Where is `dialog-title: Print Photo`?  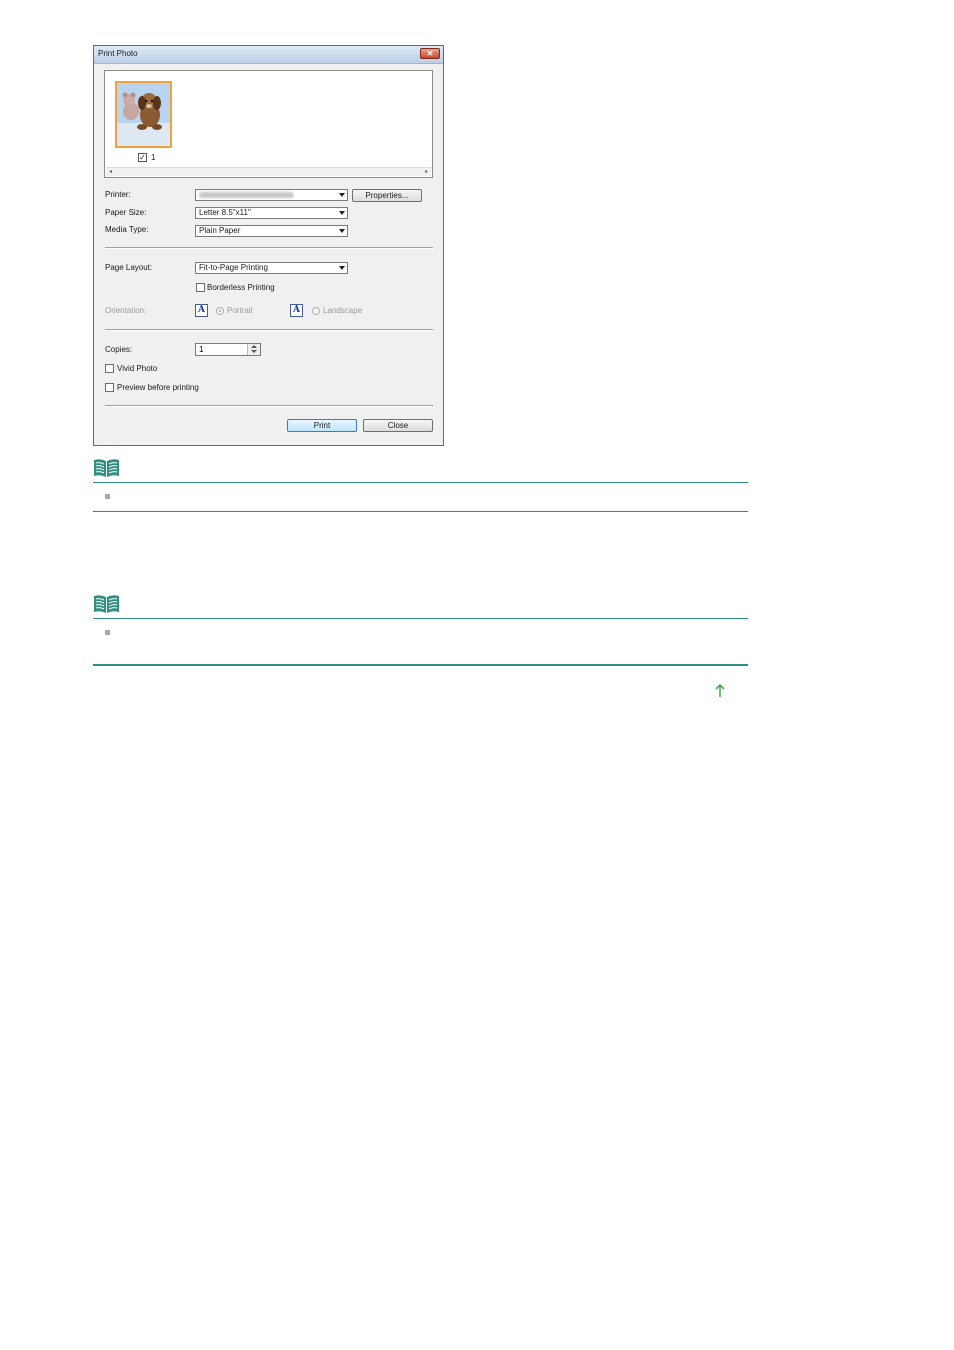 dialog-title: Print Photo is located at coordinates (118, 53).